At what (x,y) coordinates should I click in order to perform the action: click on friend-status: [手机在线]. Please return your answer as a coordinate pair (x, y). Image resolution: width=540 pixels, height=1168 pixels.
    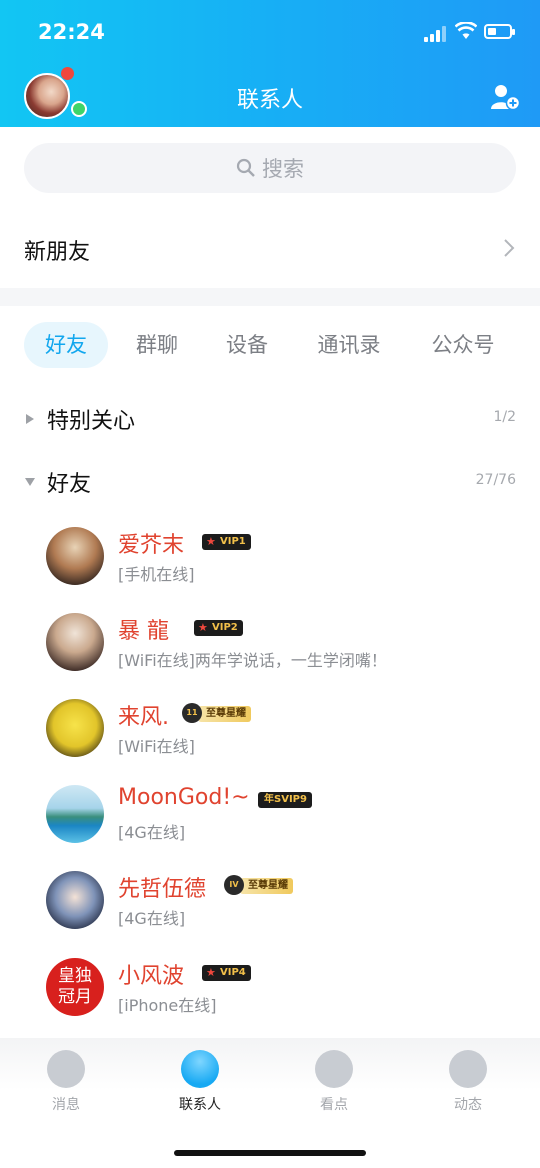
    Looking at the image, I should click on (156, 574).